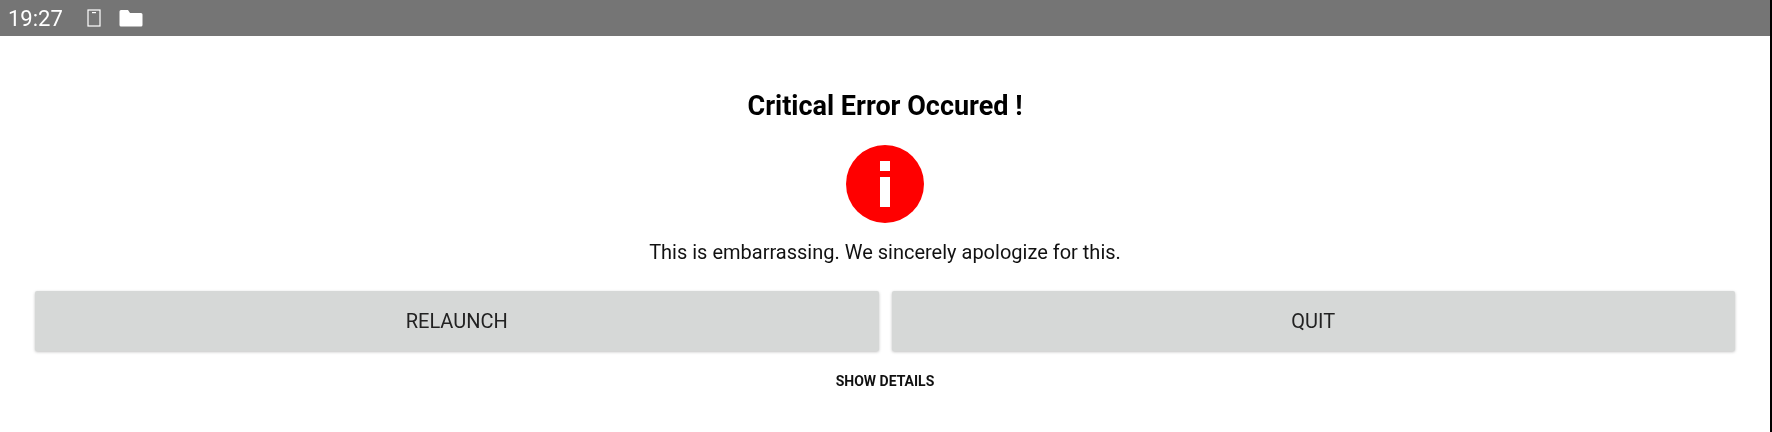  What do you see at coordinates (130, 18) in the screenshot?
I see `folder-icon` at bounding box center [130, 18].